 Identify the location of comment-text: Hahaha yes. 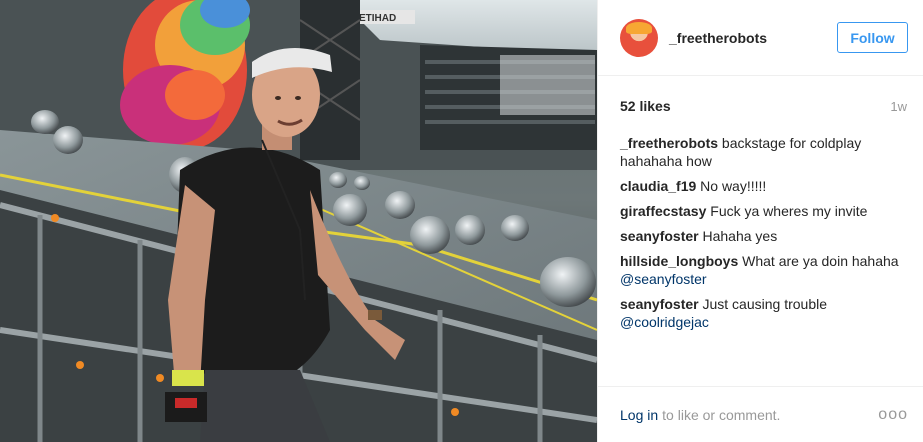
(740, 236).